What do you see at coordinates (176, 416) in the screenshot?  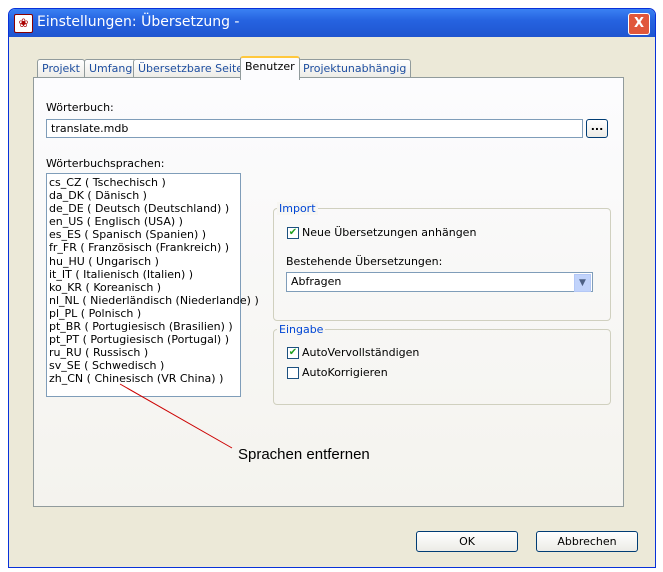 I see `annotation-arrow` at bounding box center [176, 416].